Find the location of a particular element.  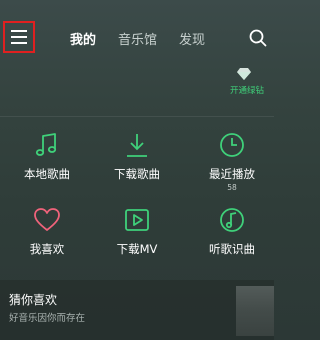

tile-label: 下载MV is located at coordinates (137, 249).